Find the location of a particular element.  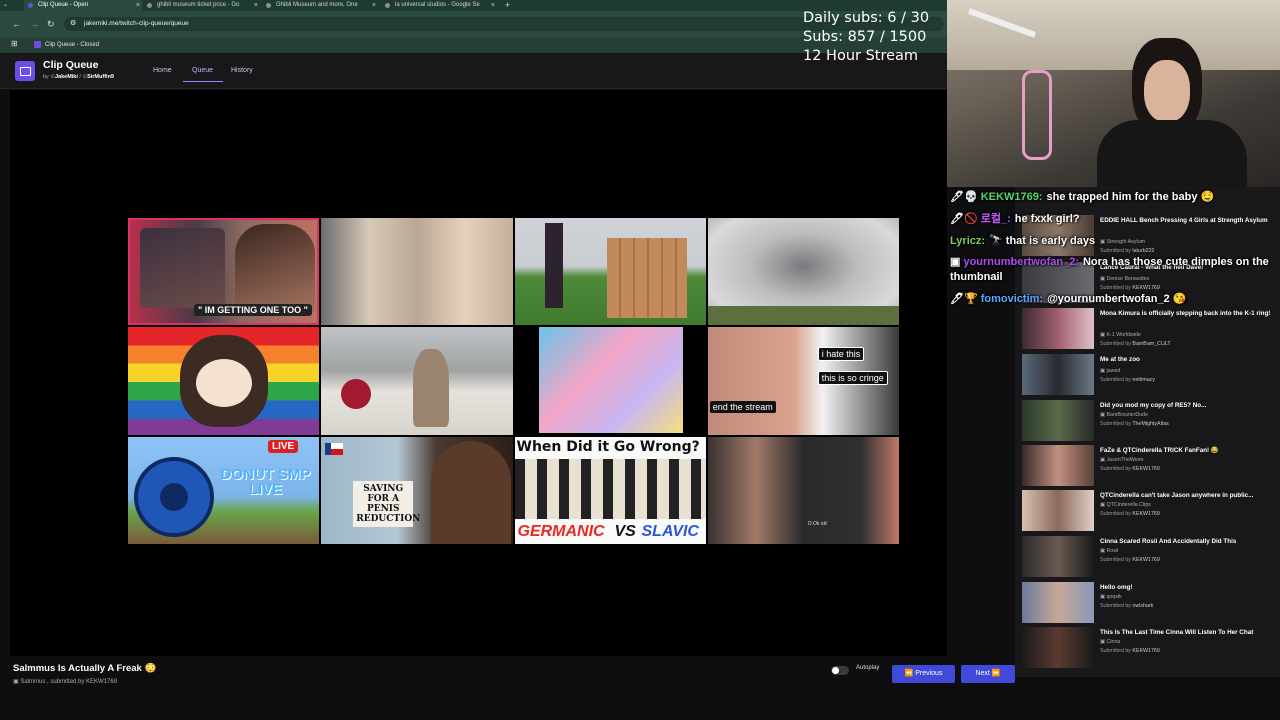

queue-item-channel: ▣ Cinna is located at coordinates (1110, 642).